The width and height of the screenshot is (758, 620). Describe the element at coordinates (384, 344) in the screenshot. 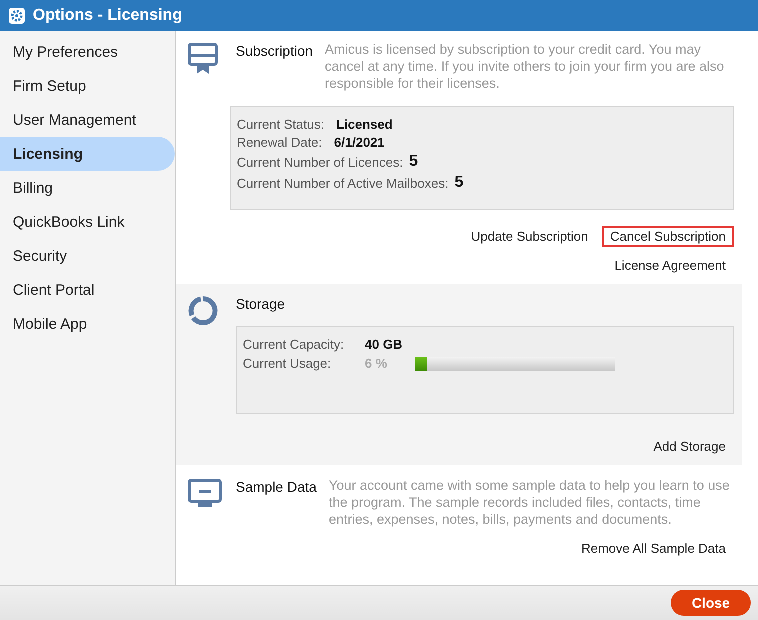

I see `field-value: 40 GB` at that location.